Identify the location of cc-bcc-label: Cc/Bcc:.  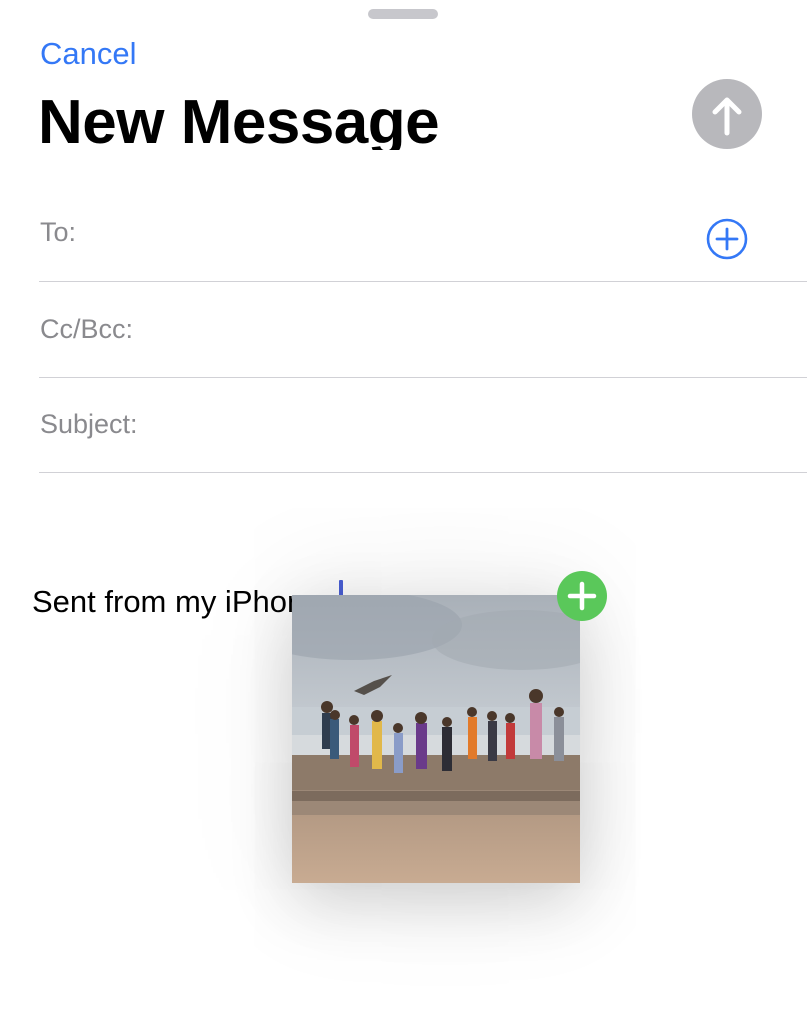
(87, 329).